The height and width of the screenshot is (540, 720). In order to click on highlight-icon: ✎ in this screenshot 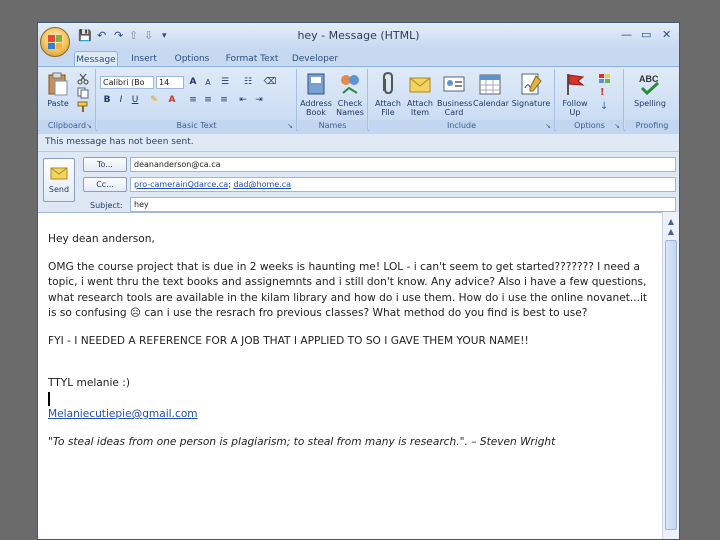, I will do `click(154, 100)`.